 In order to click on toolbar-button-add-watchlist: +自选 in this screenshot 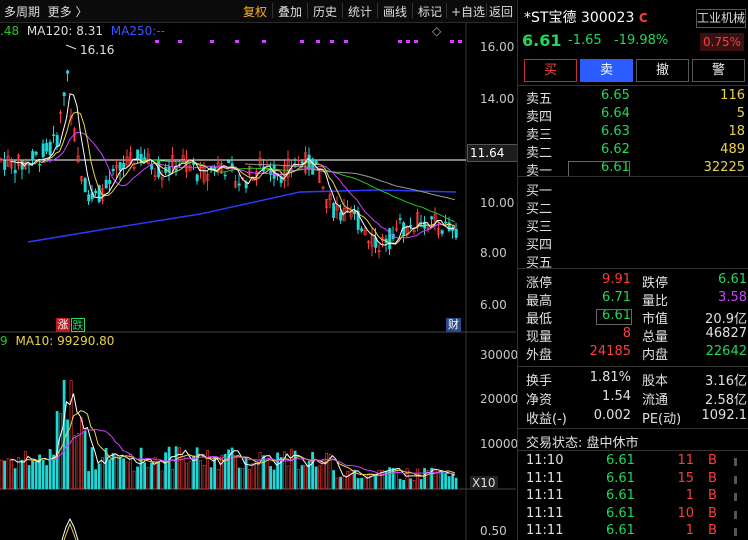, I will do `click(468, 11)`.